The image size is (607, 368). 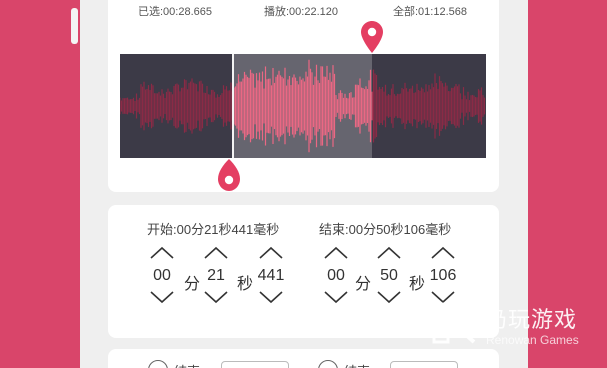 What do you see at coordinates (372, 37) in the screenshot?
I see `end-marker-pin-icon` at bounding box center [372, 37].